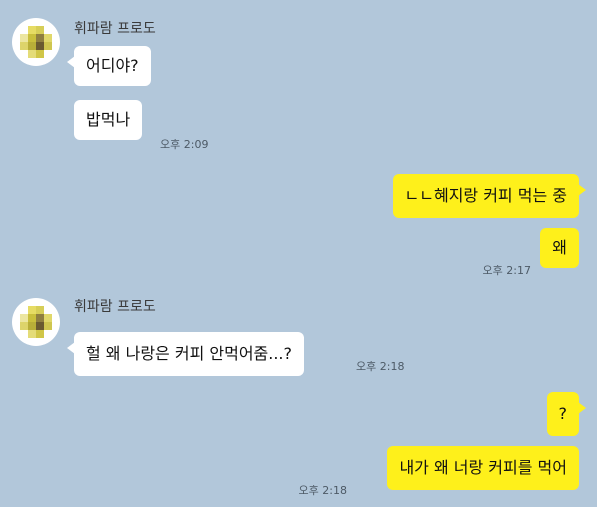 This screenshot has height=507, width=597. What do you see at coordinates (109, 66) in the screenshot?
I see `message-bubble: 어디야?` at bounding box center [109, 66].